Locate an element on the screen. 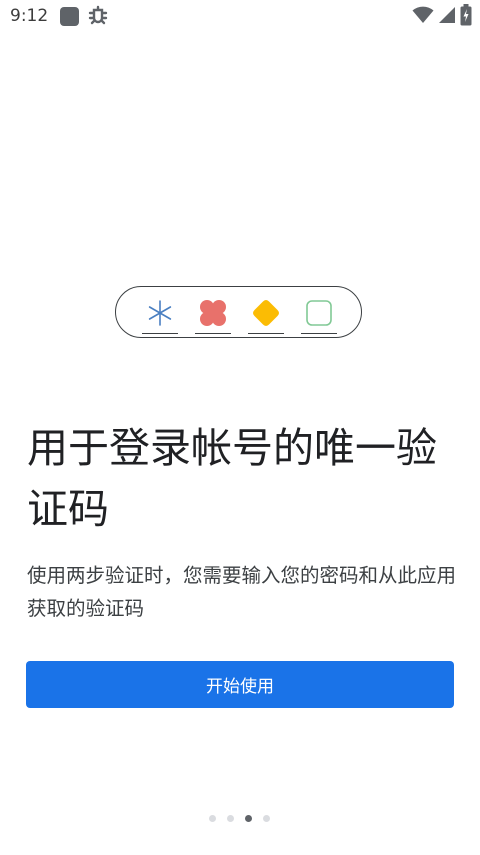 The height and width of the screenshot is (855, 480). get-started-button: 开始使用 is located at coordinates (240, 684).